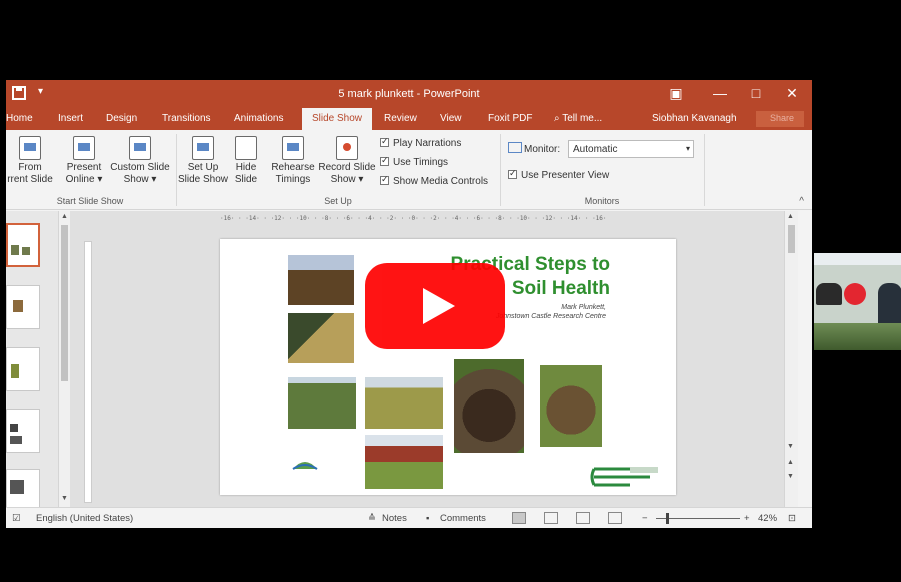 The height and width of the screenshot is (582, 901). Describe the element at coordinates (347, 161) in the screenshot. I see `record-slide-show-button: Record Slide Show ▾` at that location.